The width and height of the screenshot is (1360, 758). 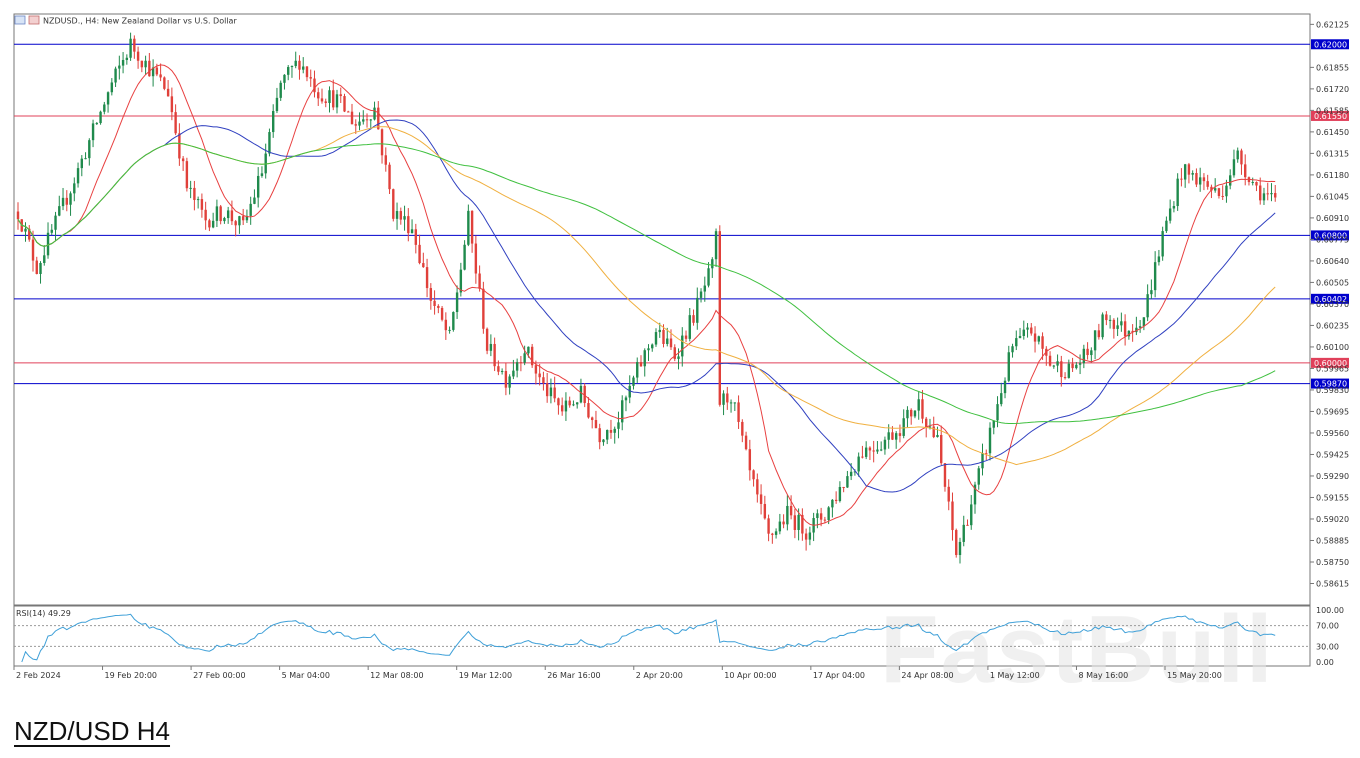 What do you see at coordinates (1332, 454) in the screenshot?
I see `price-tick-label: 0.59425` at bounding box center [1332, 454].